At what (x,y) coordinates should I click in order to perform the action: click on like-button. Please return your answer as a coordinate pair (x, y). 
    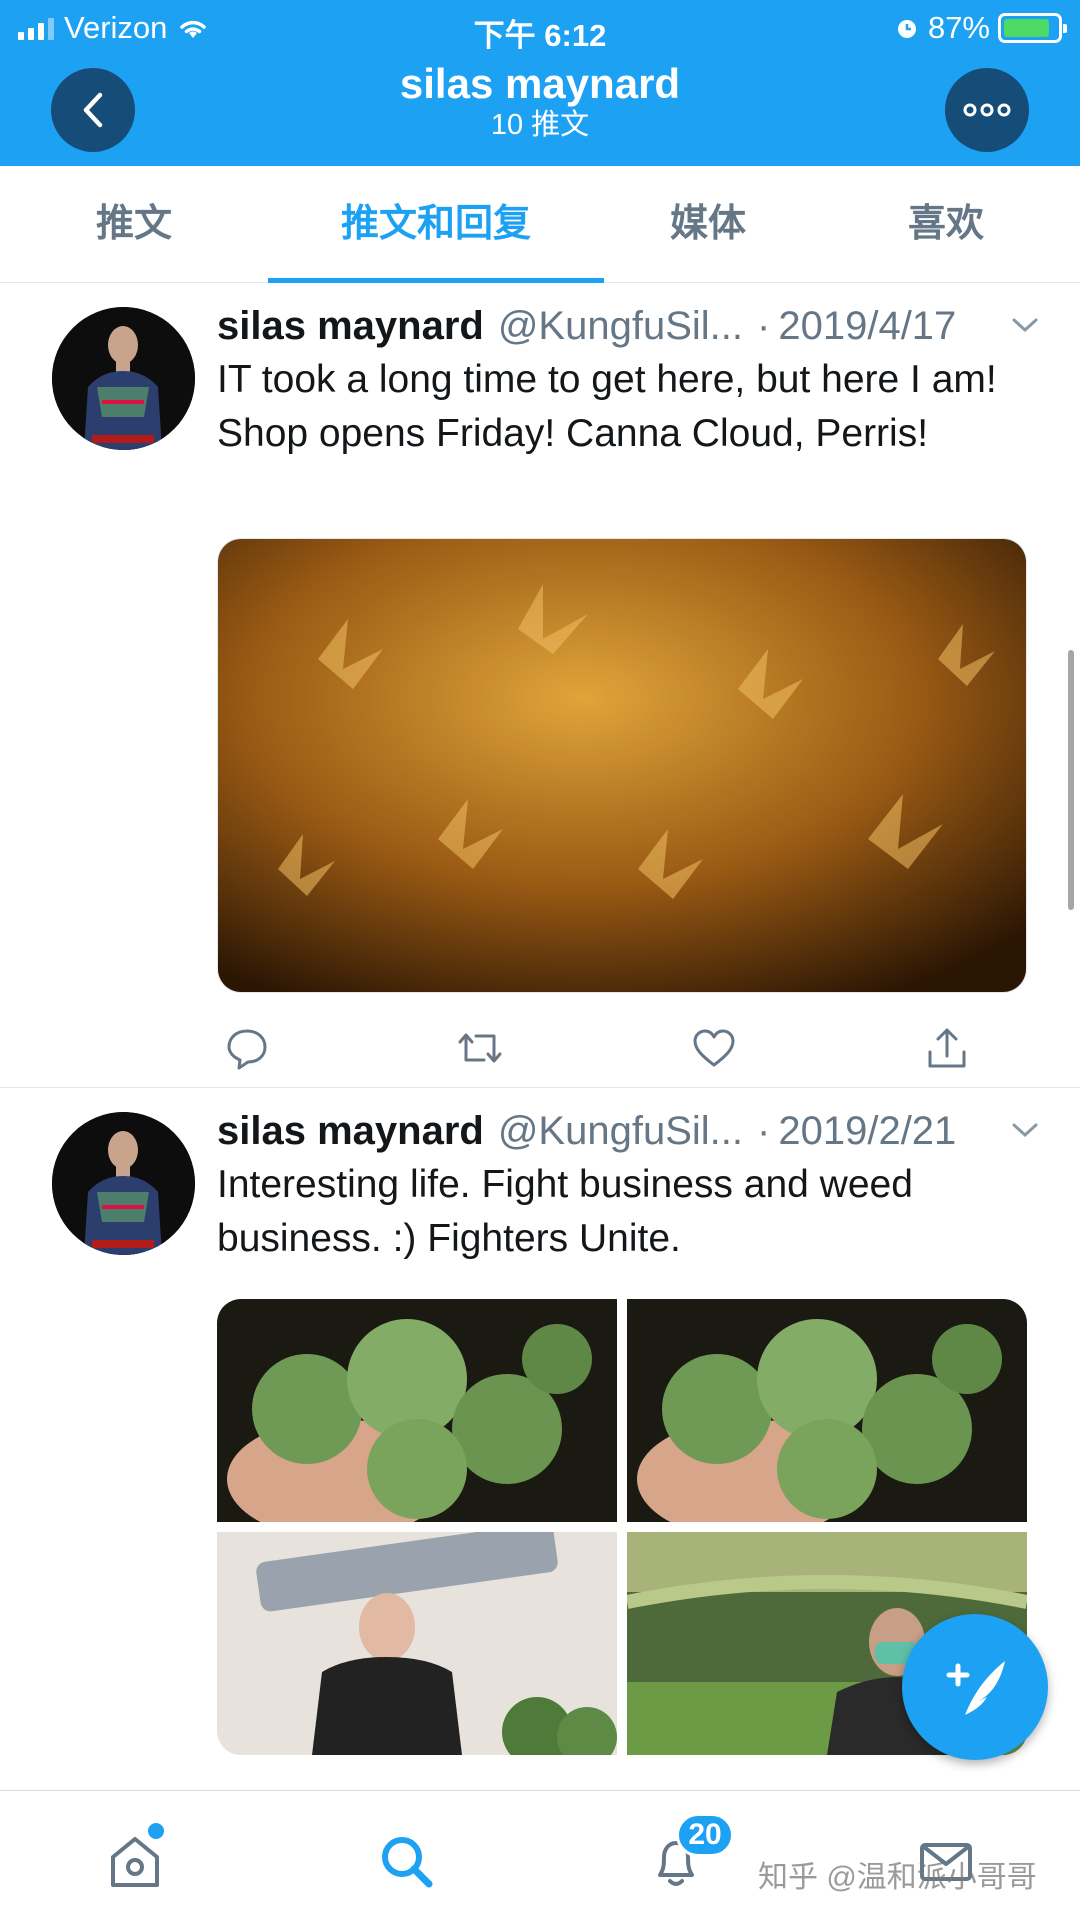
    Looking at the image, I should click on (714, 1048).